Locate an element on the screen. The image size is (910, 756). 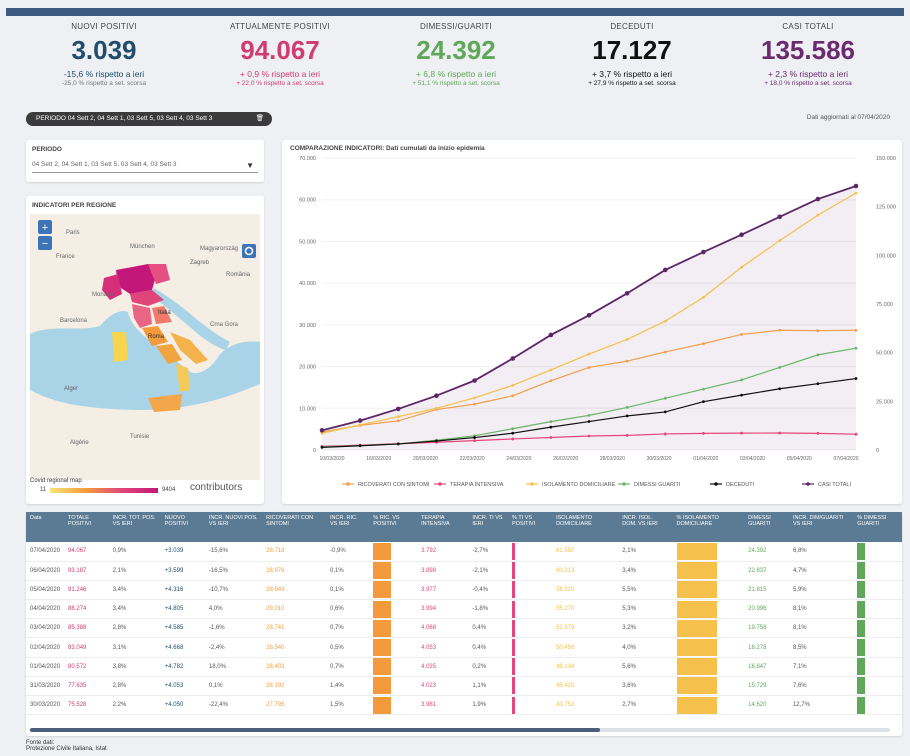
table-cell: 0,1% is located at coordinates (348, 590).